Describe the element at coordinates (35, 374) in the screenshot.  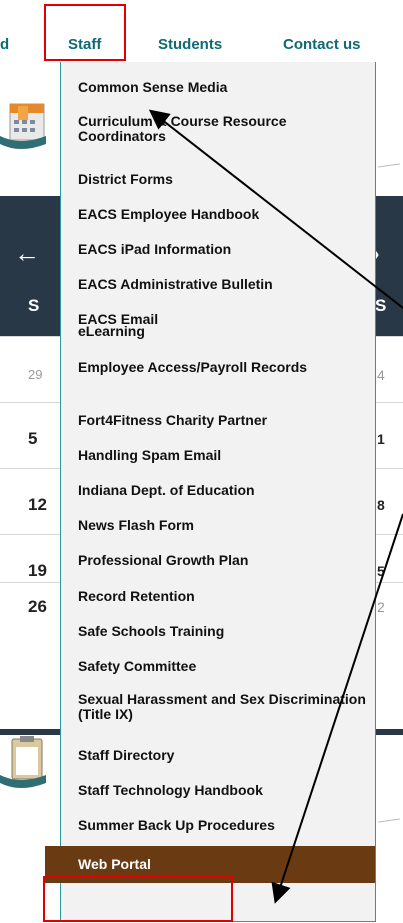
I see `calendar-day: 29` at that location.